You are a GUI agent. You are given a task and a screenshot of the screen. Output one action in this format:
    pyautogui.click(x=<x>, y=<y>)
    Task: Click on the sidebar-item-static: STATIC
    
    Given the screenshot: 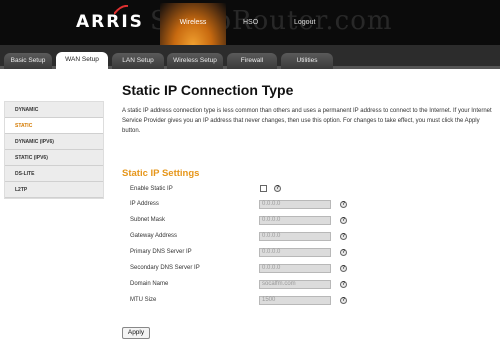 What is the action you would take?
    pyautogui.click(x=54, y=126)
    